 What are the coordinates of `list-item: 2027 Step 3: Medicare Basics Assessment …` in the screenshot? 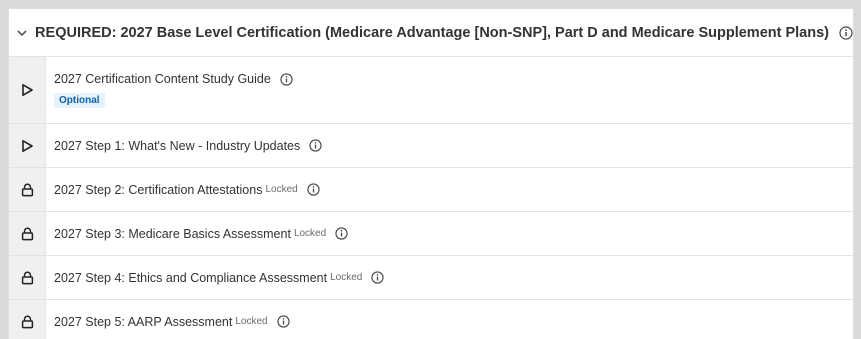 It's located at (431, 234).